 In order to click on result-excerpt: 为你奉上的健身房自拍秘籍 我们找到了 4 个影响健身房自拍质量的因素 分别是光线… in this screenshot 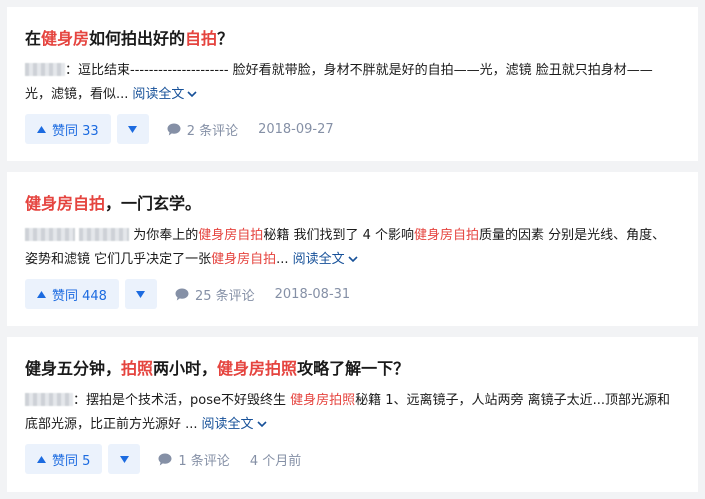, I will do `click(350, 248)`.